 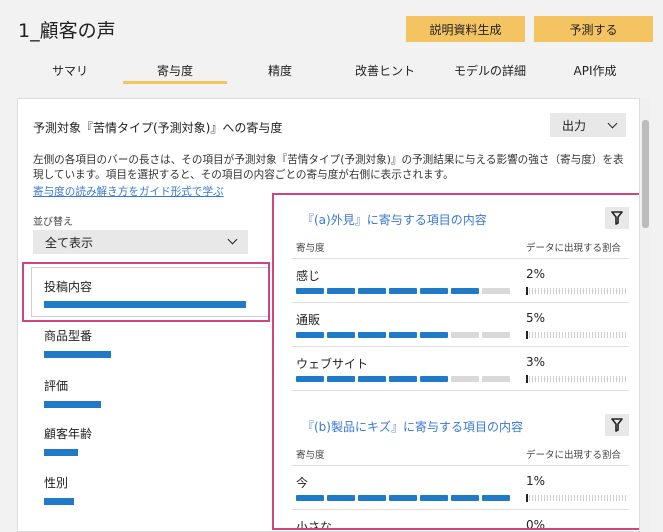 What do you see at coordinates (460, 367) in the screenshot?
I see `table-row: ウェブサイト 3%` at bounding box center [460, 367].